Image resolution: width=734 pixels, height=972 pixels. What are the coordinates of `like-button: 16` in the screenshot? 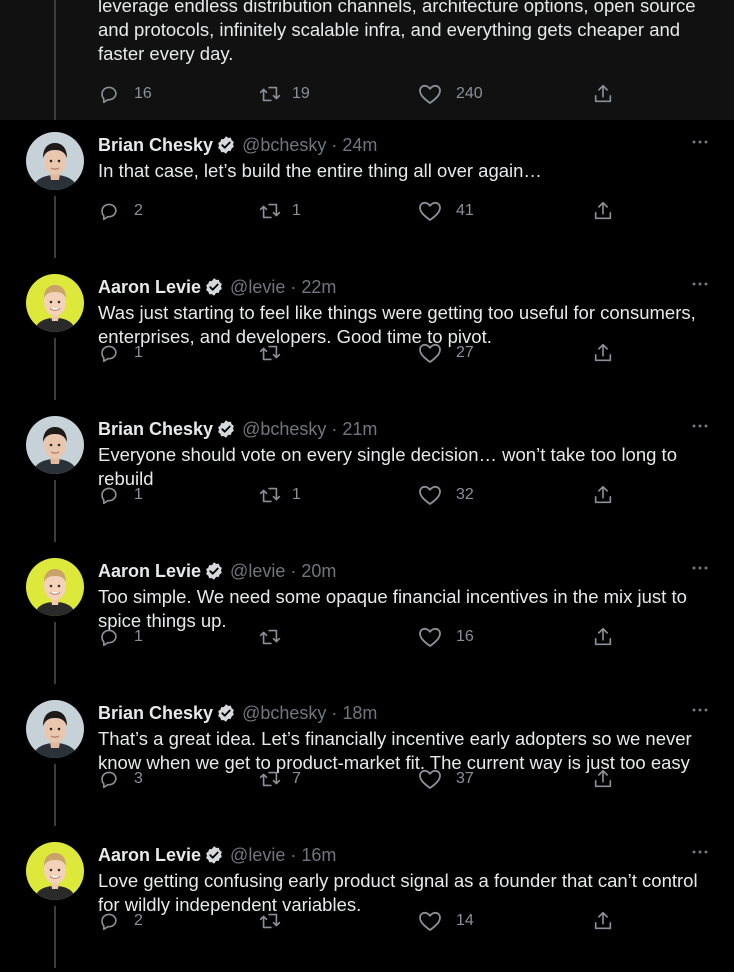 It's located at (446, 637).